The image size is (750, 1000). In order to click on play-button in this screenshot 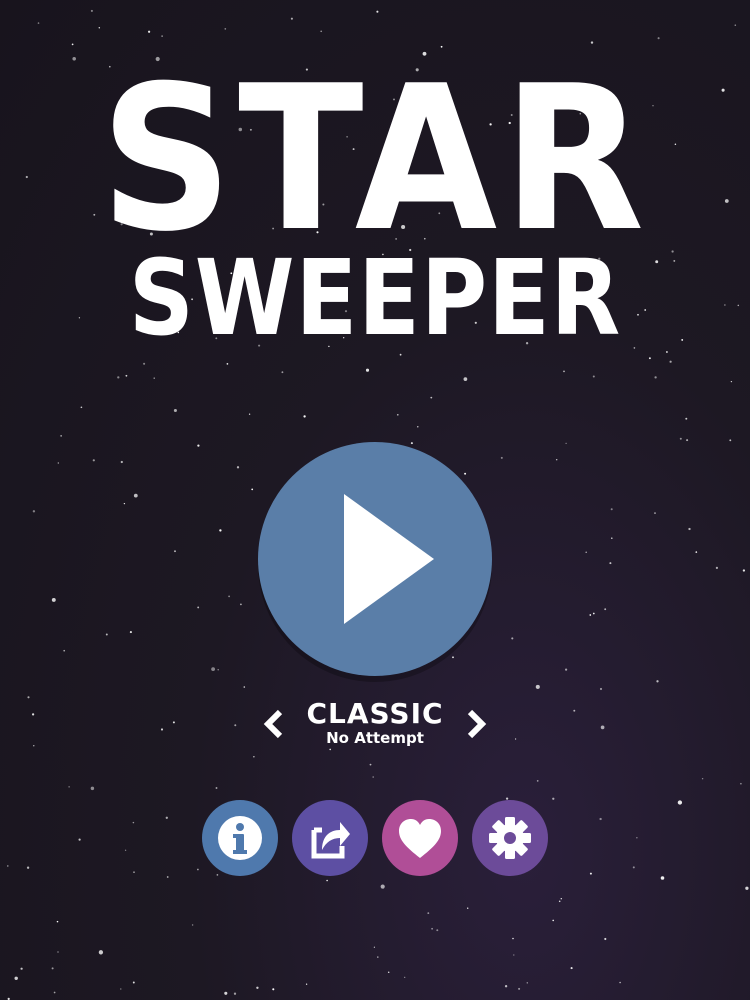, I will do `click(375, 559)`.